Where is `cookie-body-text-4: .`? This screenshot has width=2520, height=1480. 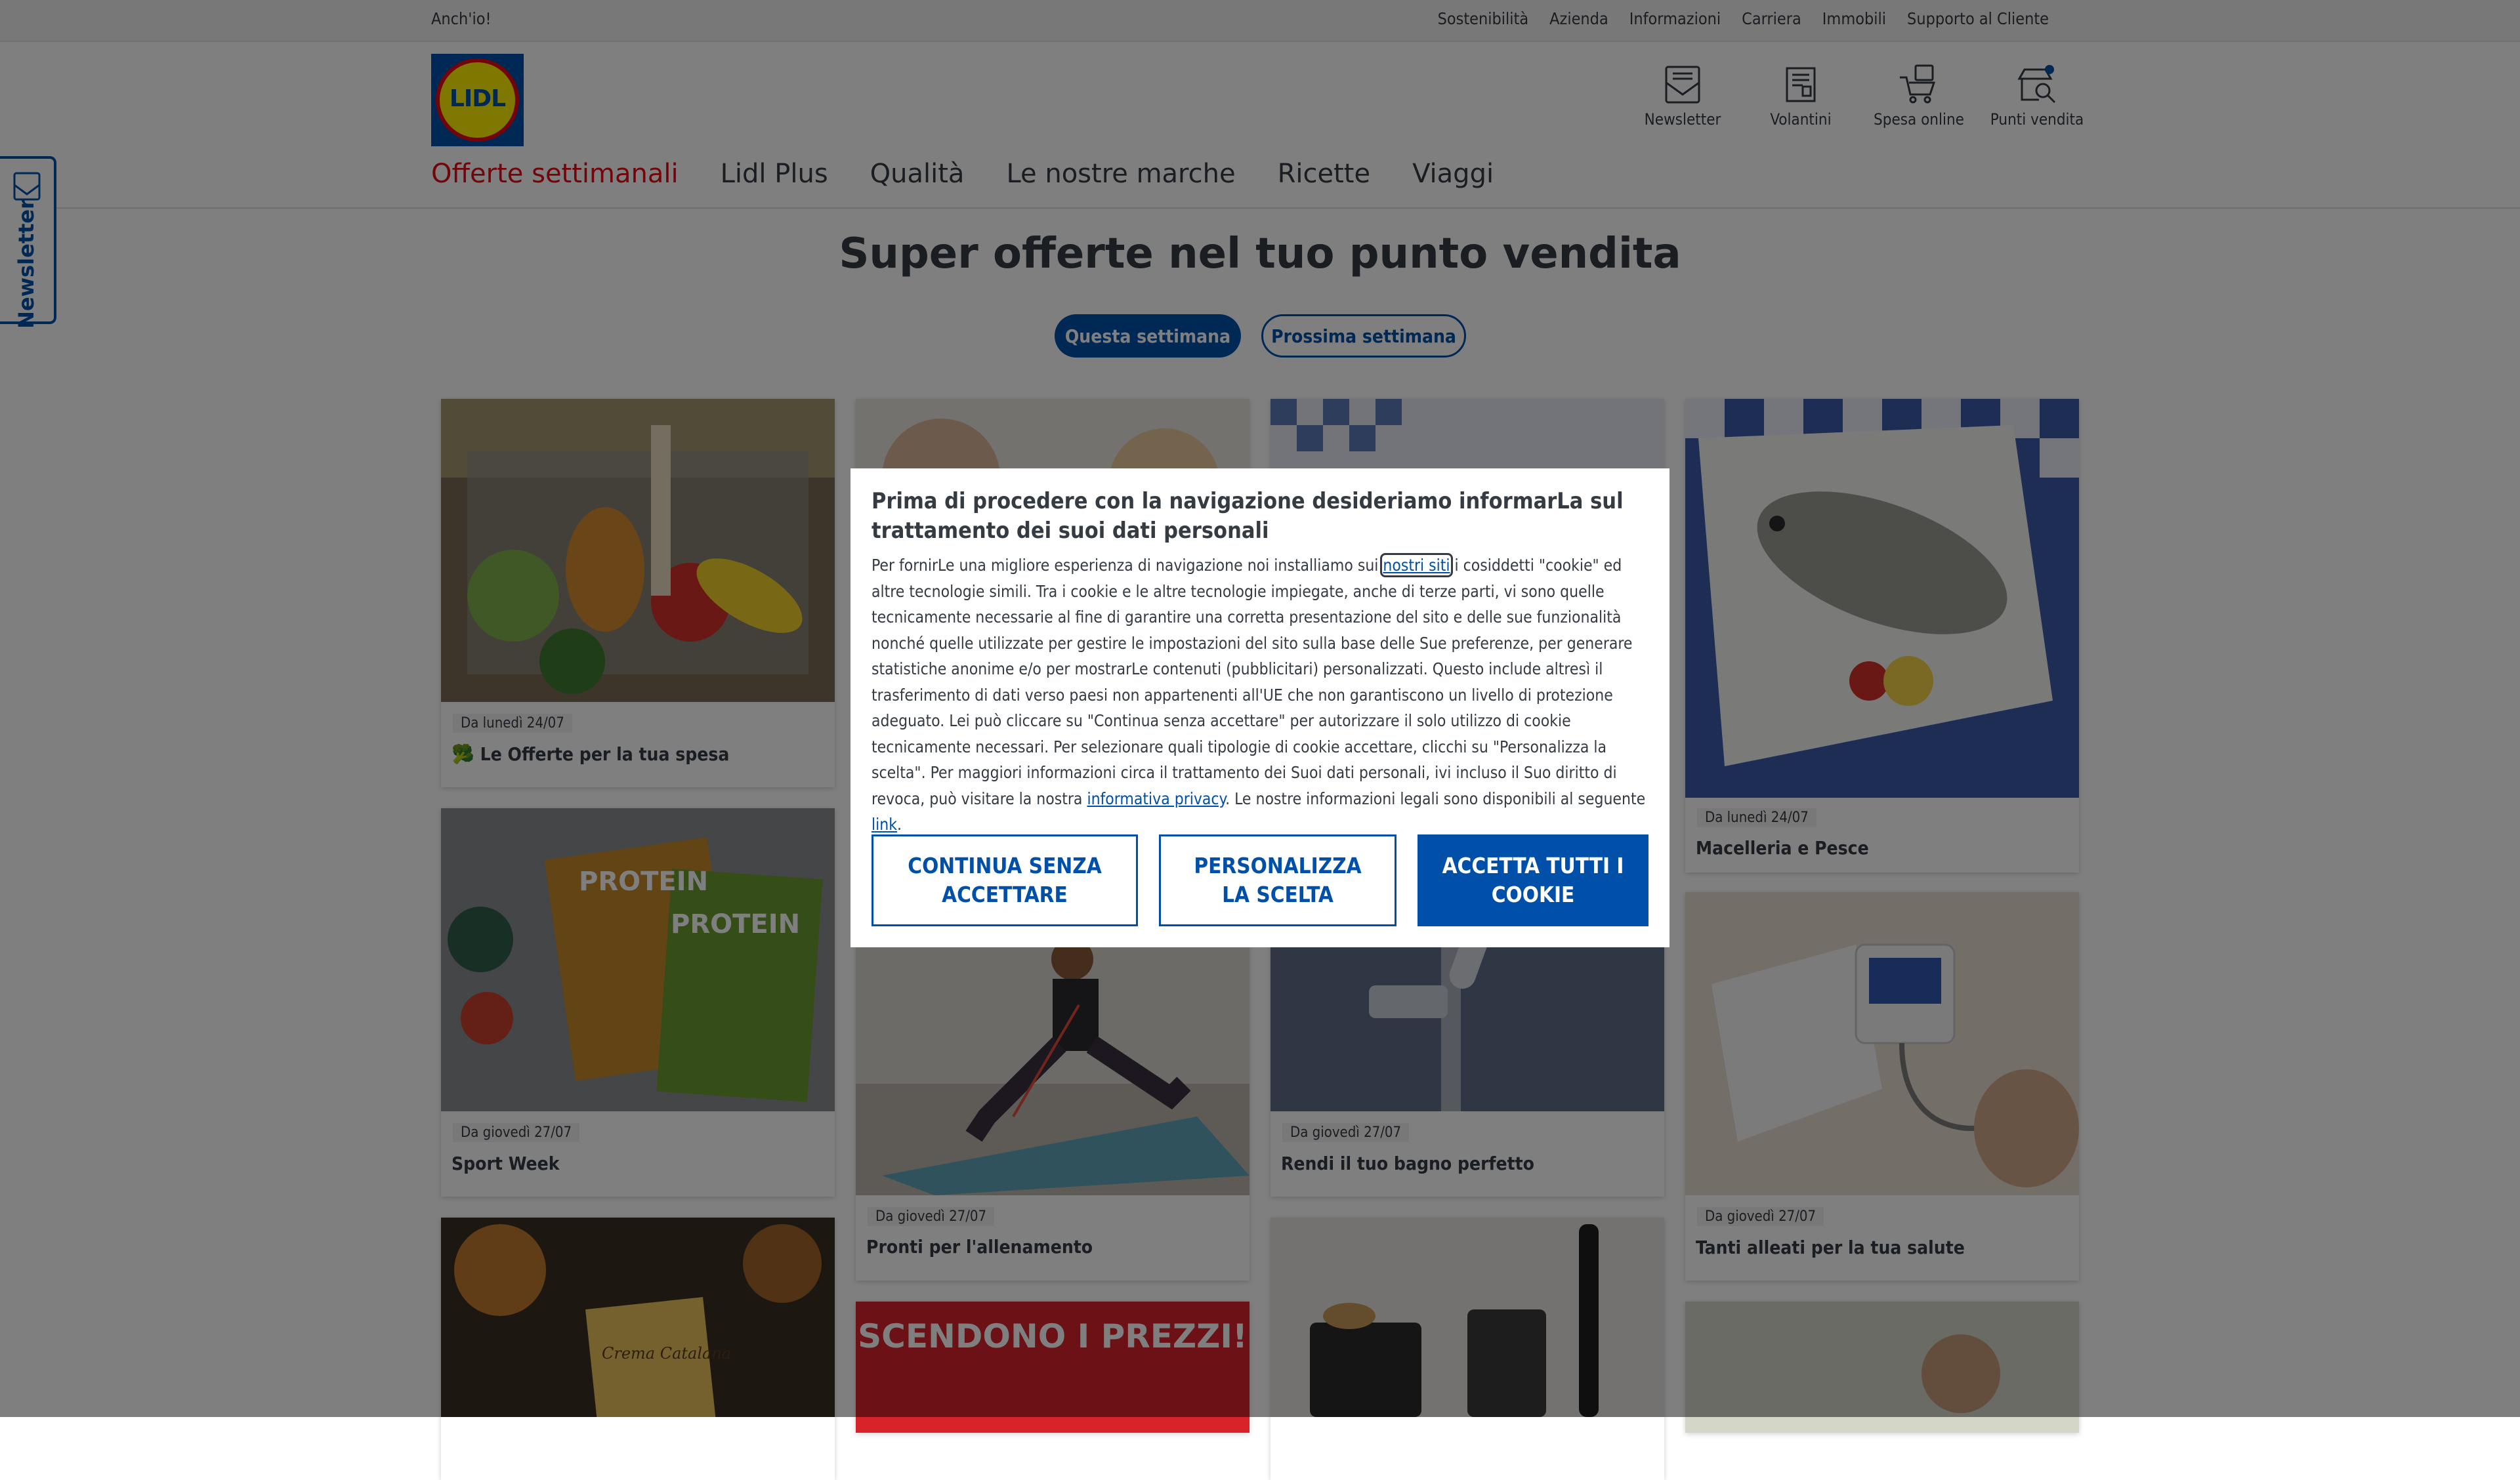 cookie-body-text-4: . is located at coordinates (899, 824).